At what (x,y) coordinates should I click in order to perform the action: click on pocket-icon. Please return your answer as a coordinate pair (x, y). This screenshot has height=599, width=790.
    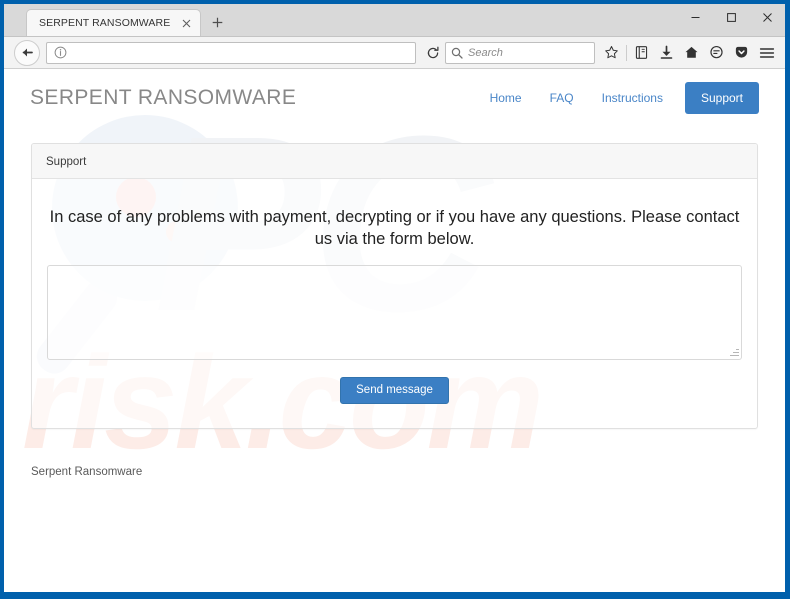
    Looking at the image, I should click on (741, 53).